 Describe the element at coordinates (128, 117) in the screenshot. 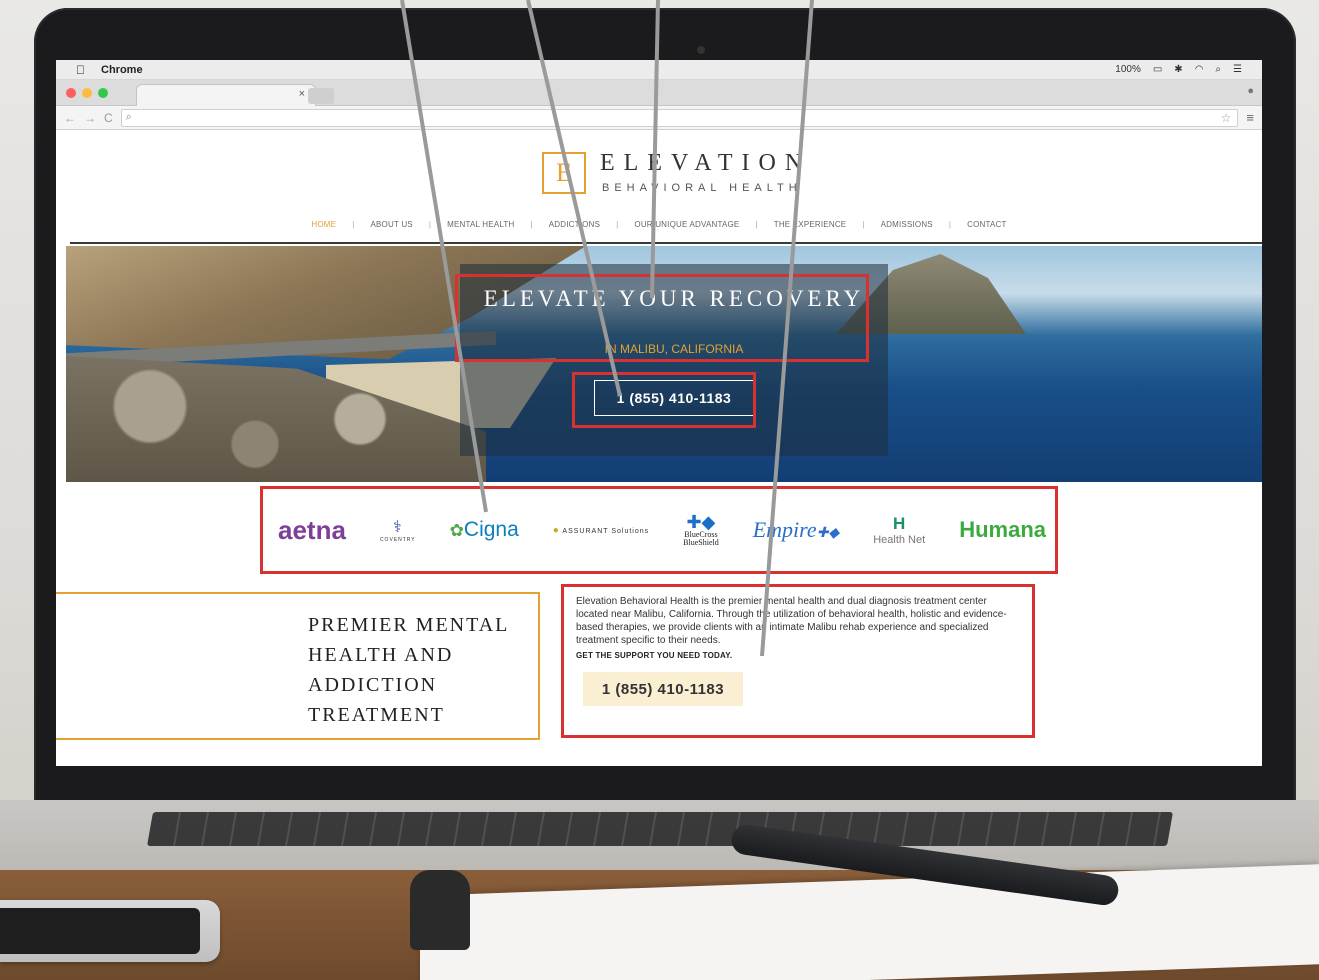

I see `omnibox-search-icon: ⌕` at that location.